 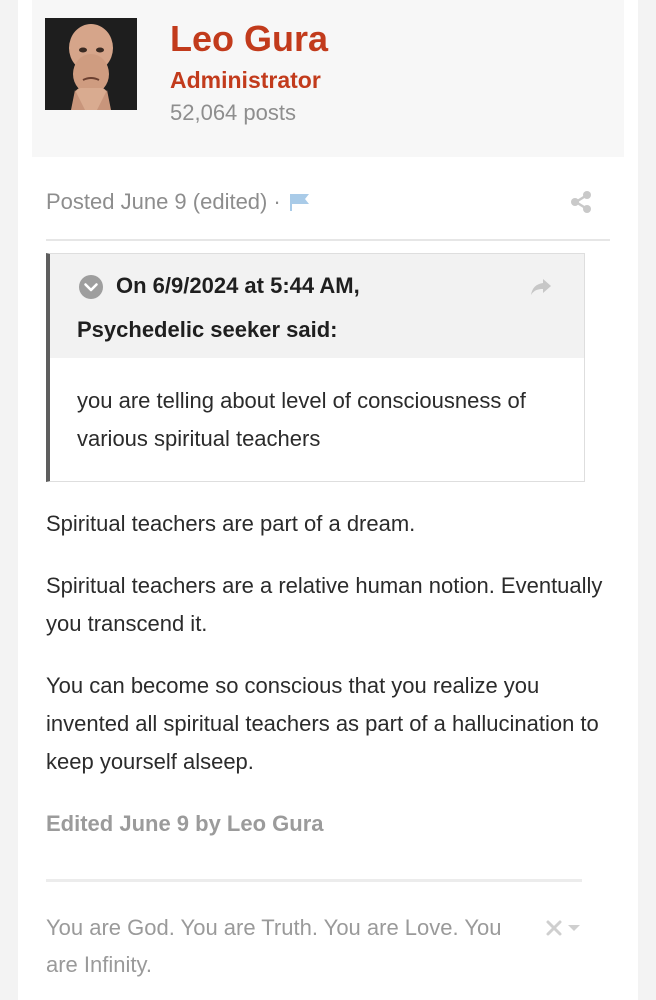 I want to click on post-meta: Posted June 9 (edited) ·, so click(x=179, y=202).